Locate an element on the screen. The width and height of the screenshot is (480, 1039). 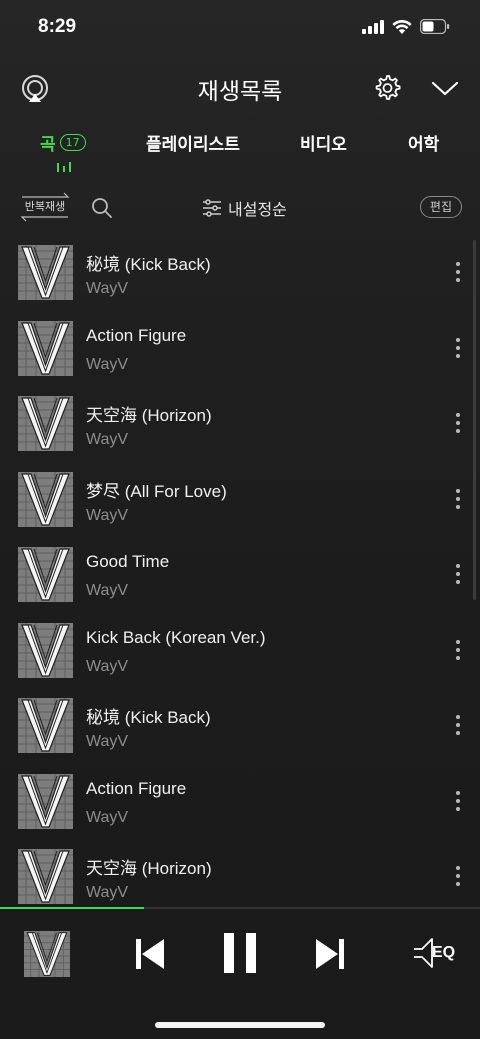
battery-icon is located at coordinates (435, 26).